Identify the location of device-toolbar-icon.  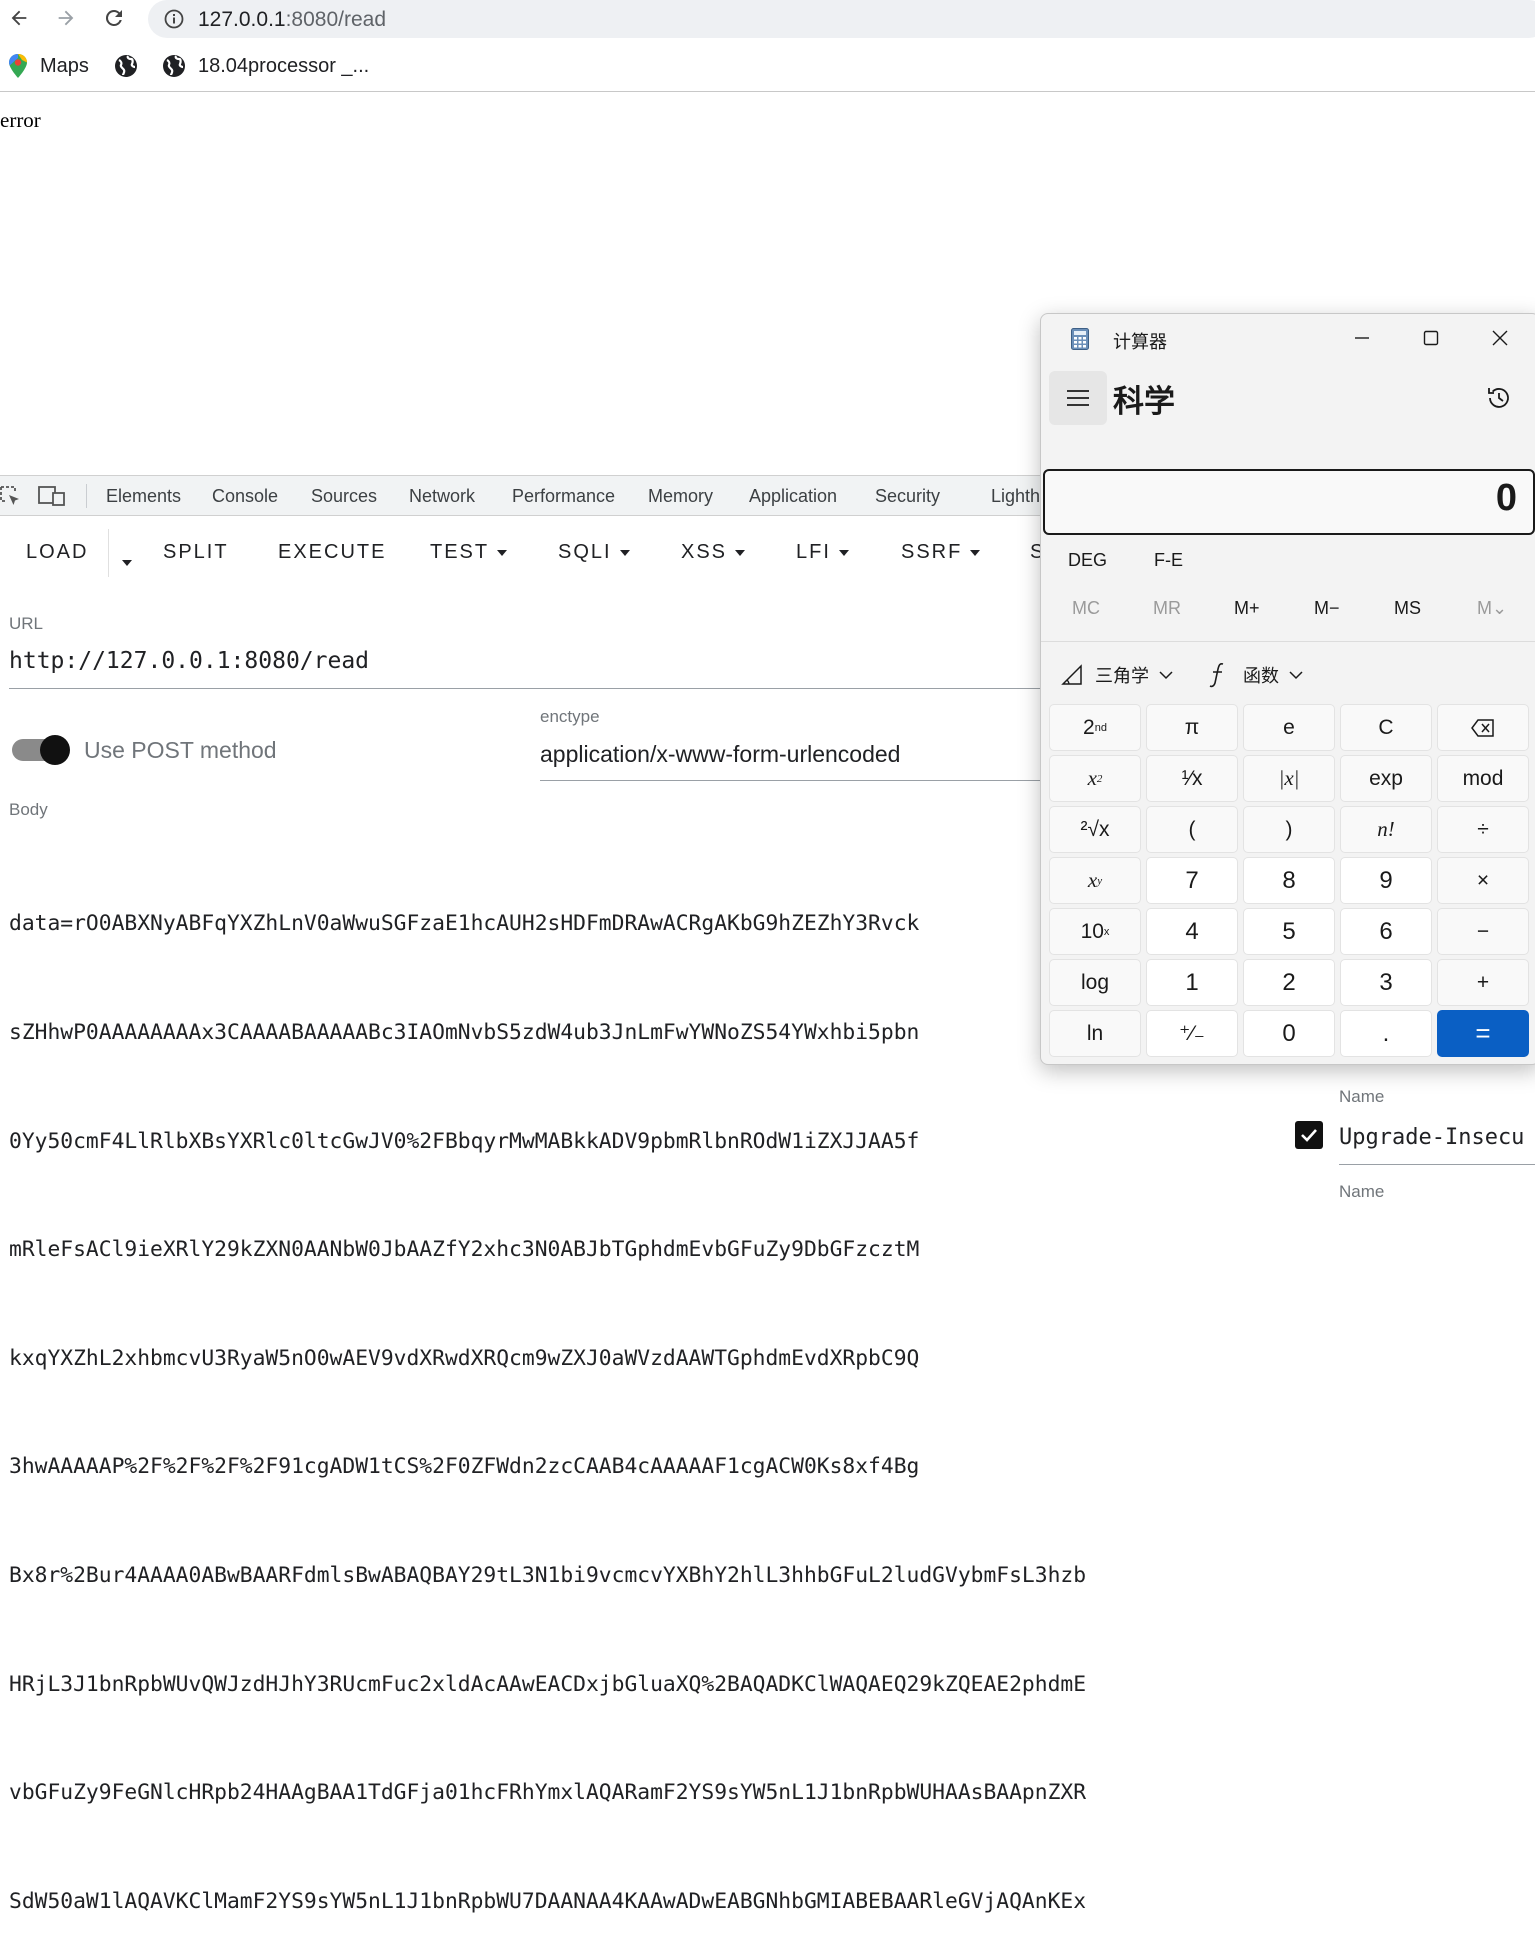
(52, 496).